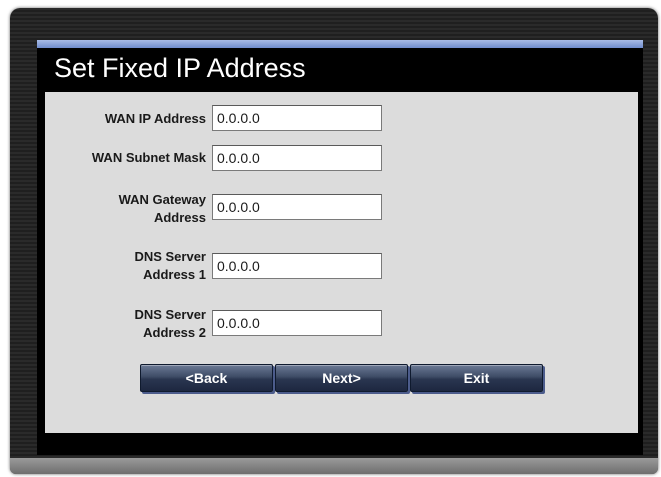  I want to click on next-button: Next>, so click(341, 378).